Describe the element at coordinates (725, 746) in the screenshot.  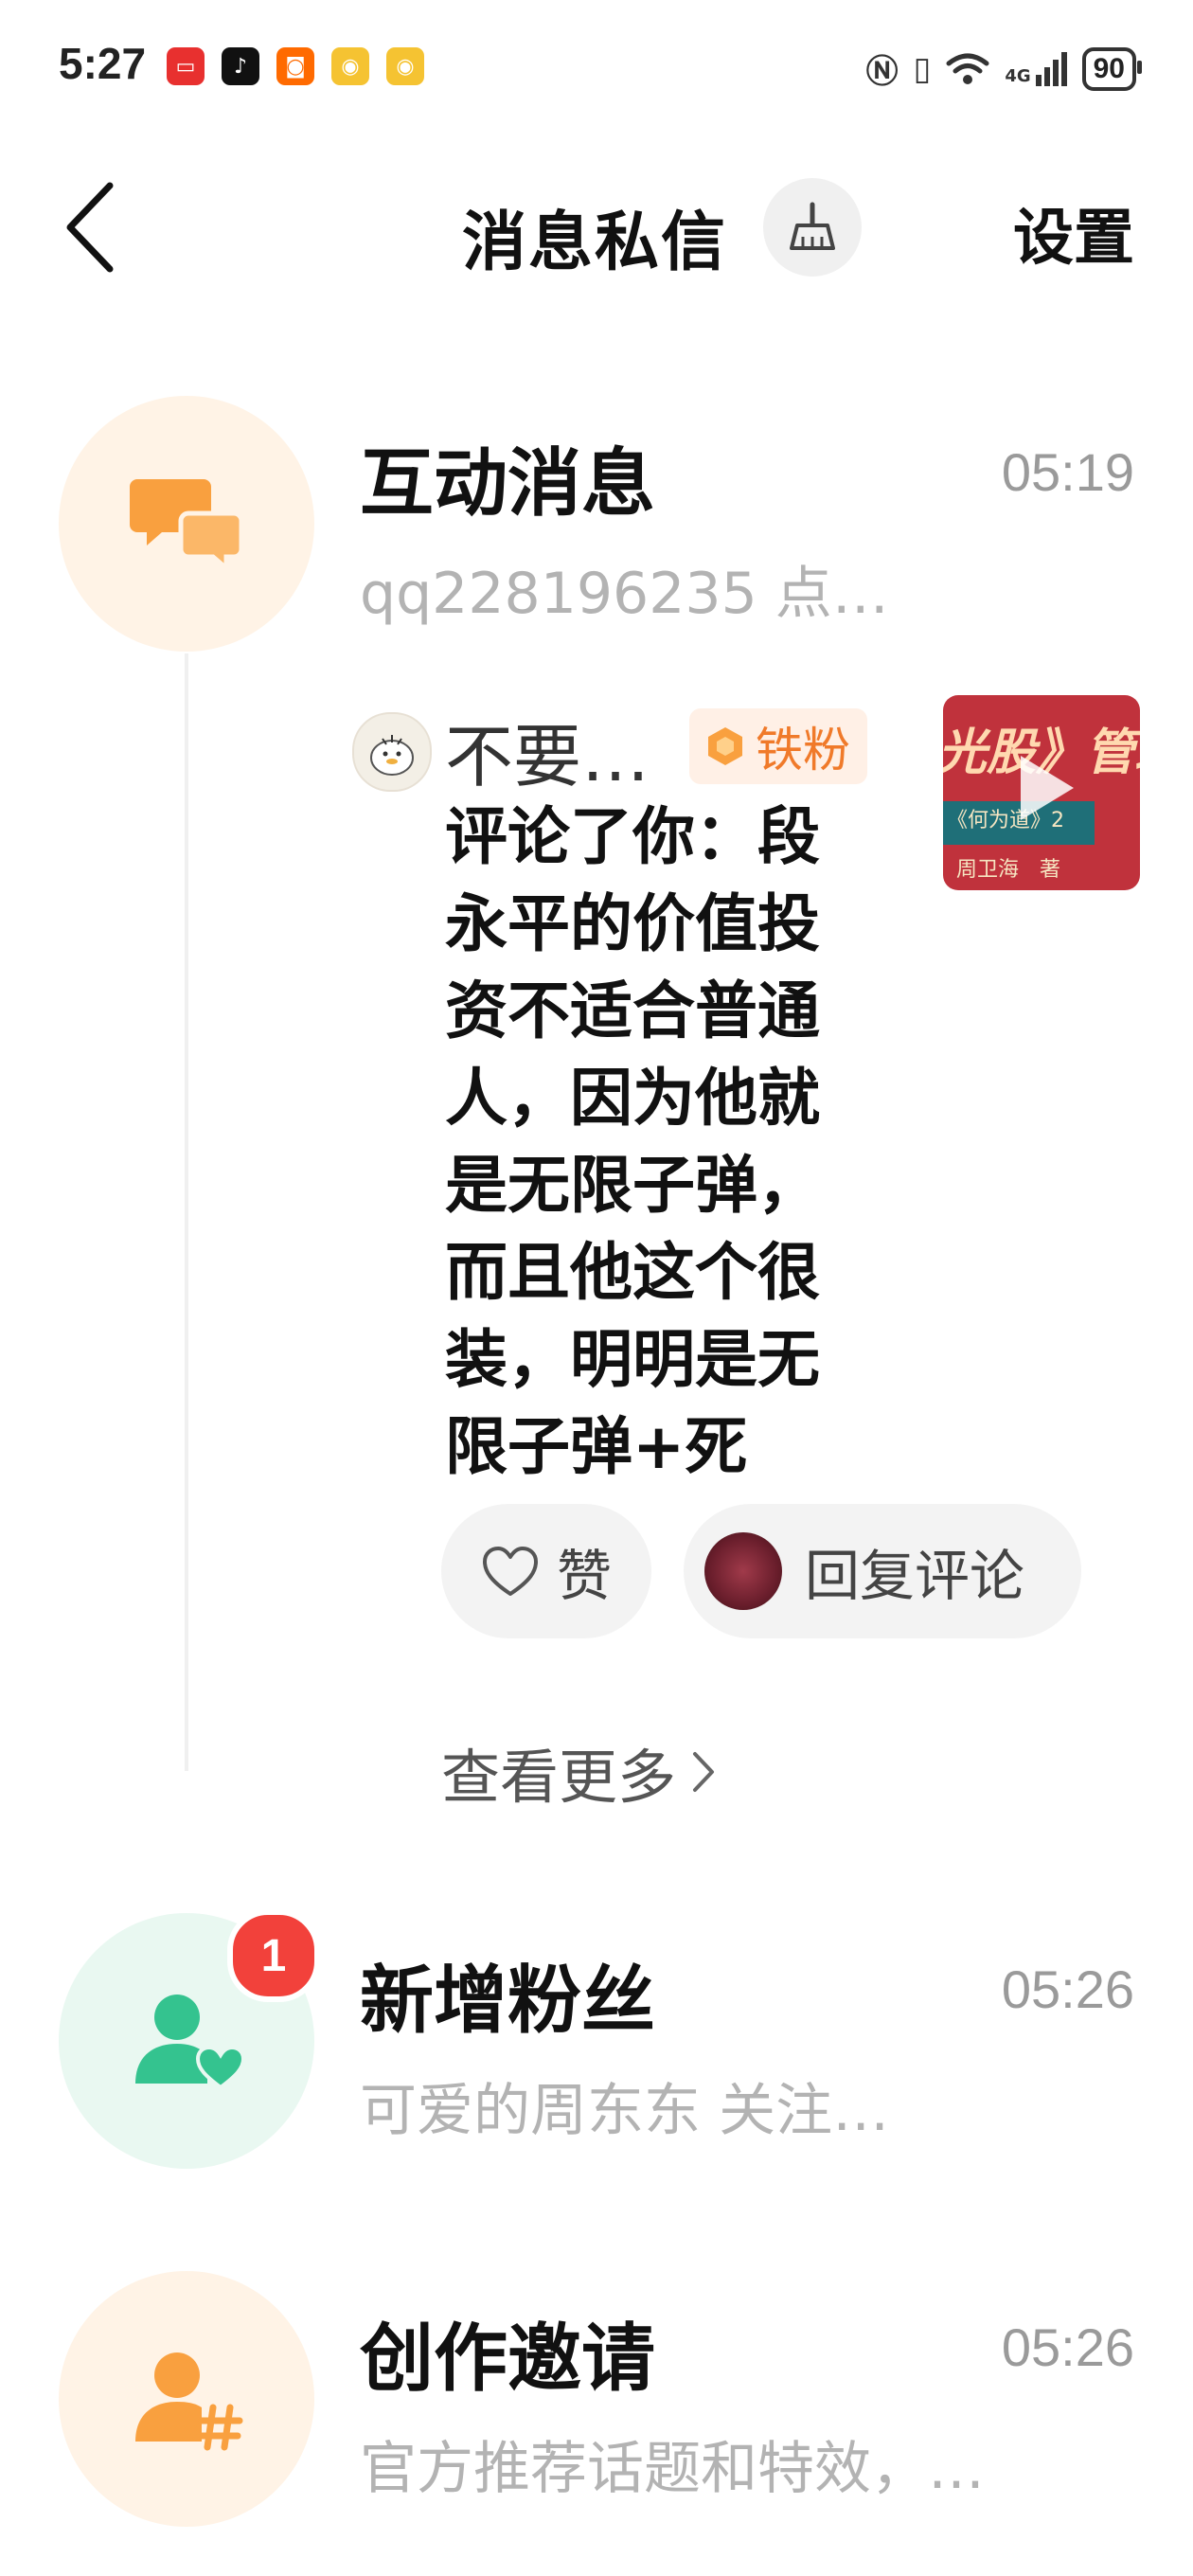
I see `fan-badge-icon` at that location.